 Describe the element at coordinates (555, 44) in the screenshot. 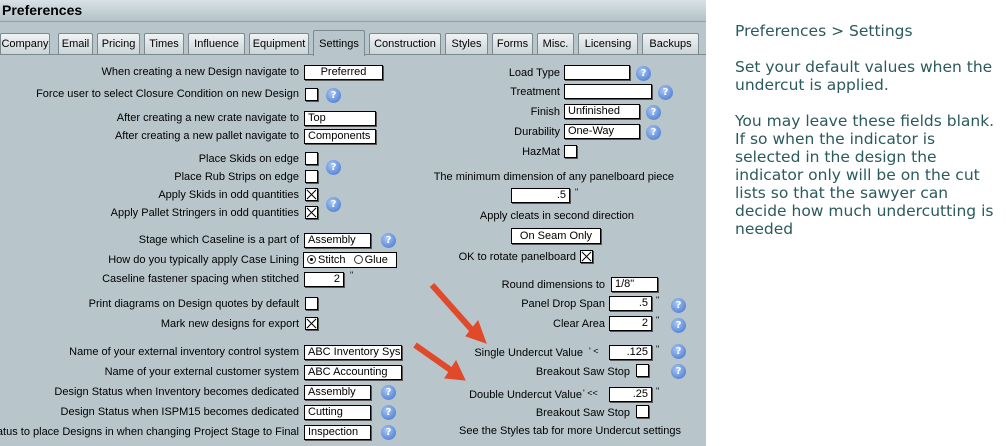

I see `tab-misc: Misc.` at that location.